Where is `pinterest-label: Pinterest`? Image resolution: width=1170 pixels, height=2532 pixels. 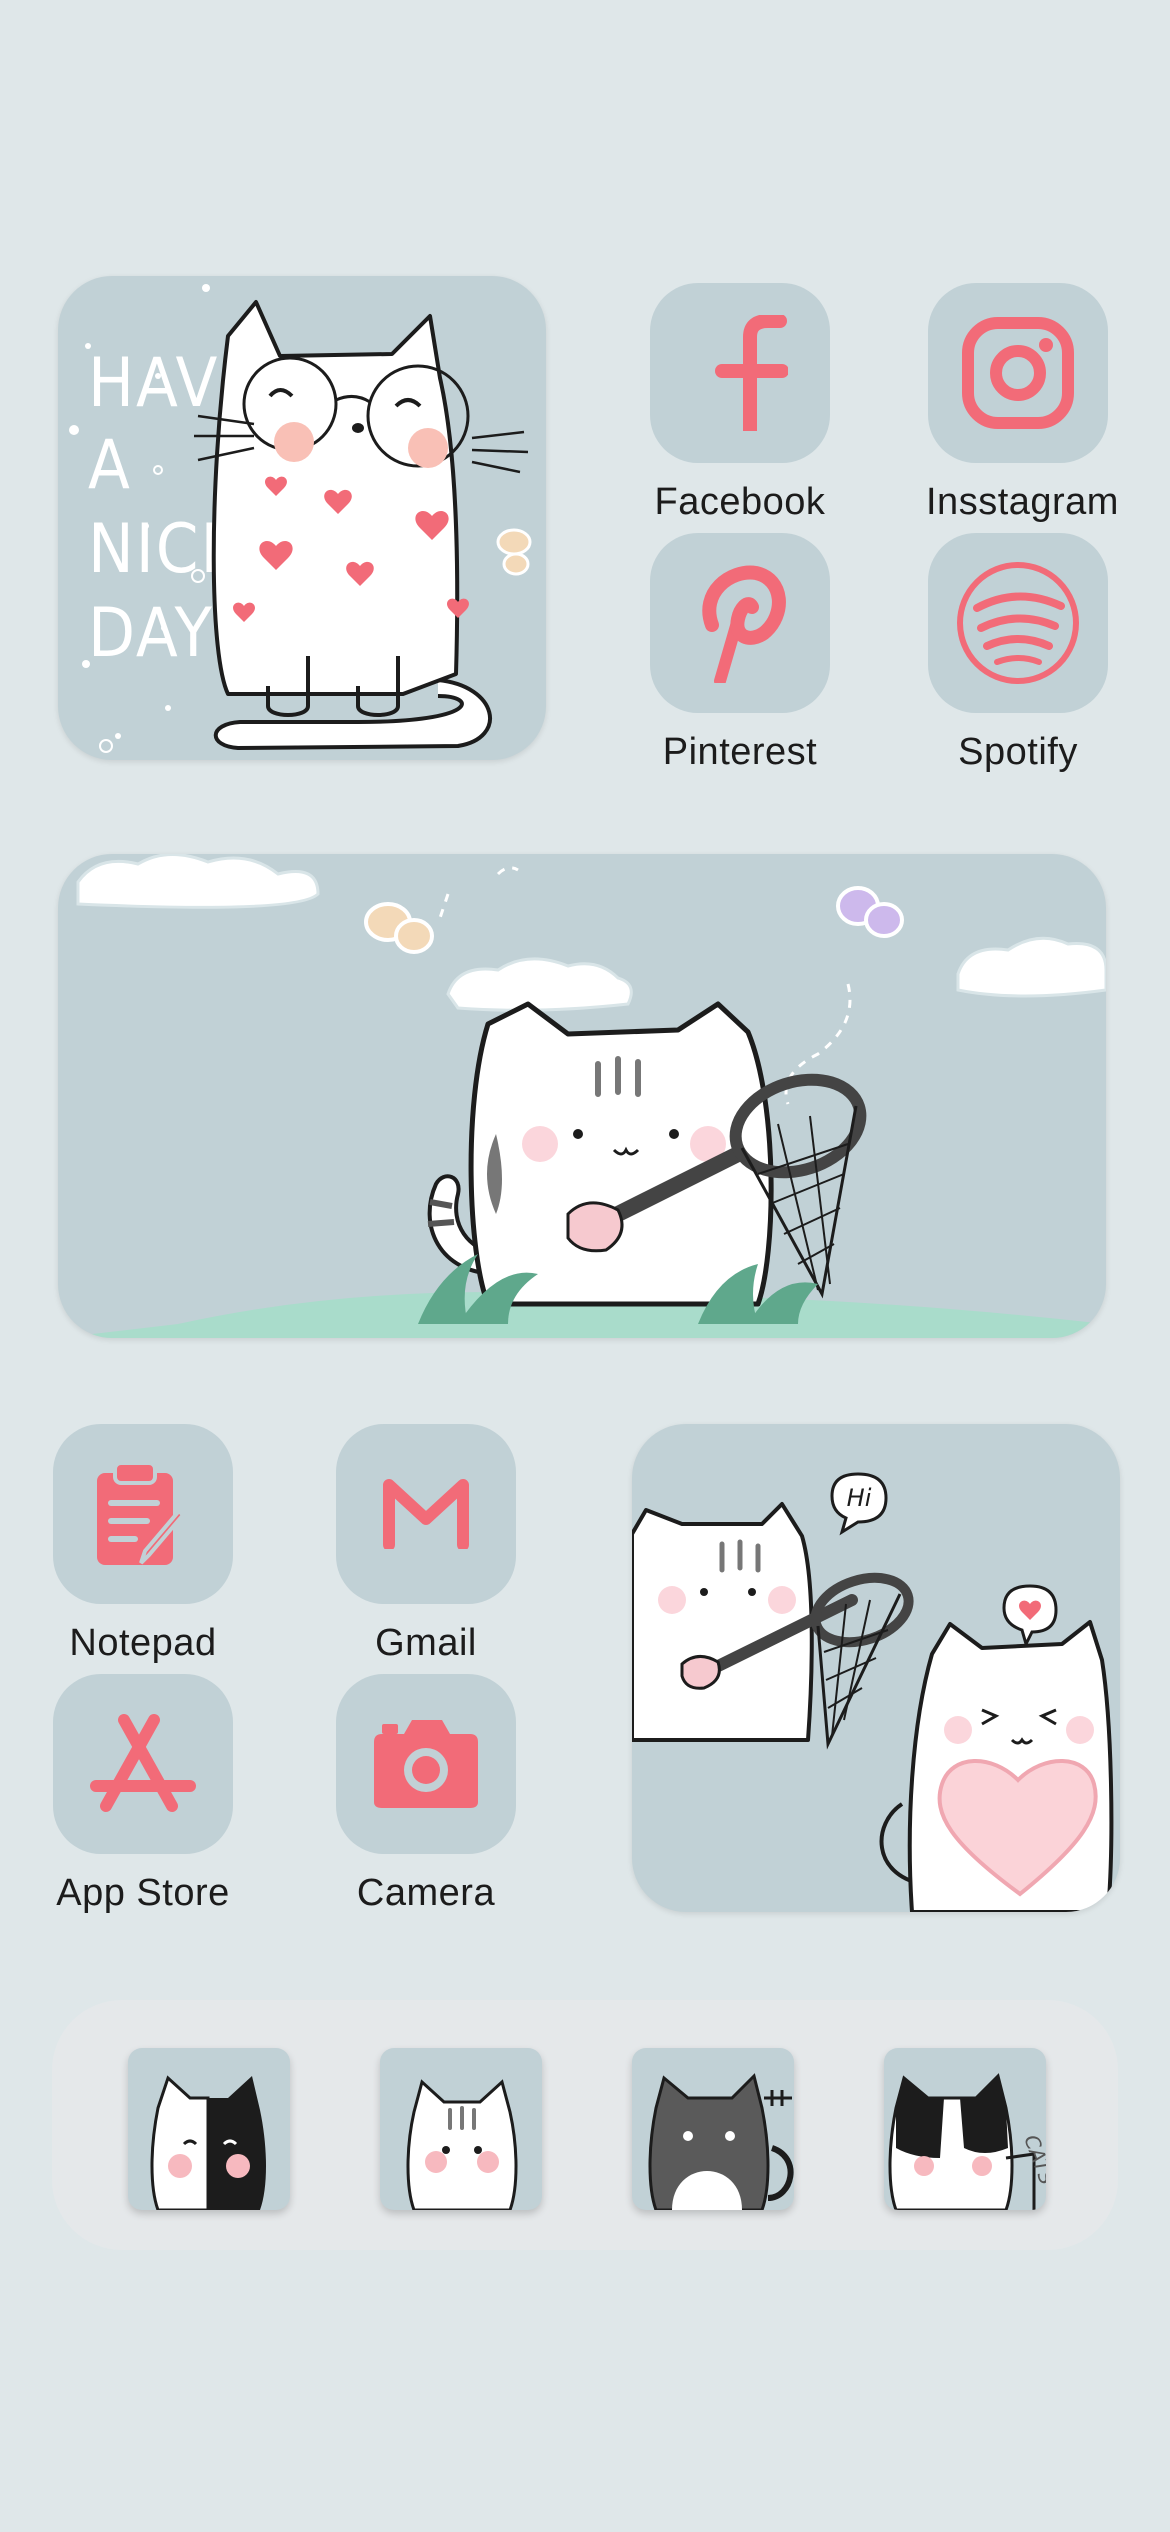 pinterest-label: Pinterest is located at coordinates (740, 752).